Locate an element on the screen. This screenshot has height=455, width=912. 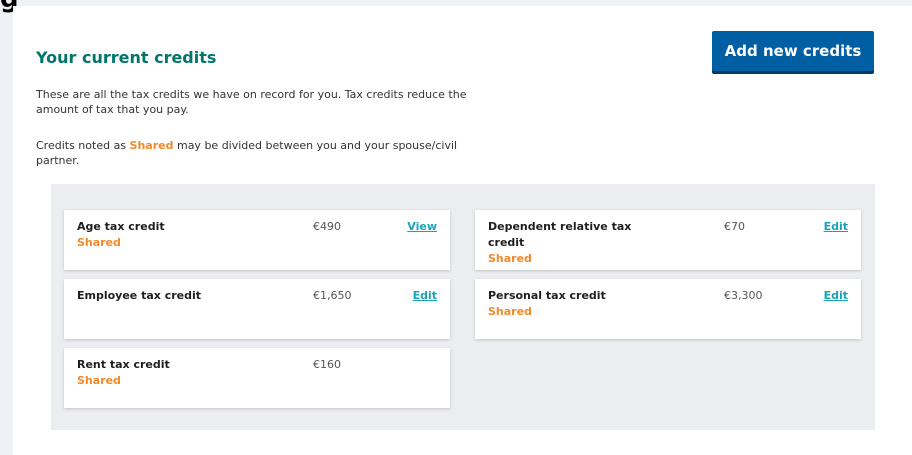
credit-card-employee: Employee tax credit €1,650 Edit is located at coordinates (257, 309).